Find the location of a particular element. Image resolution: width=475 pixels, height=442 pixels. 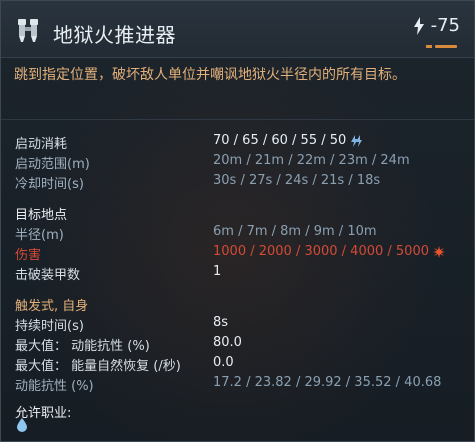

stat-label: 持续时间(s) is located at coordinates (49, 326).